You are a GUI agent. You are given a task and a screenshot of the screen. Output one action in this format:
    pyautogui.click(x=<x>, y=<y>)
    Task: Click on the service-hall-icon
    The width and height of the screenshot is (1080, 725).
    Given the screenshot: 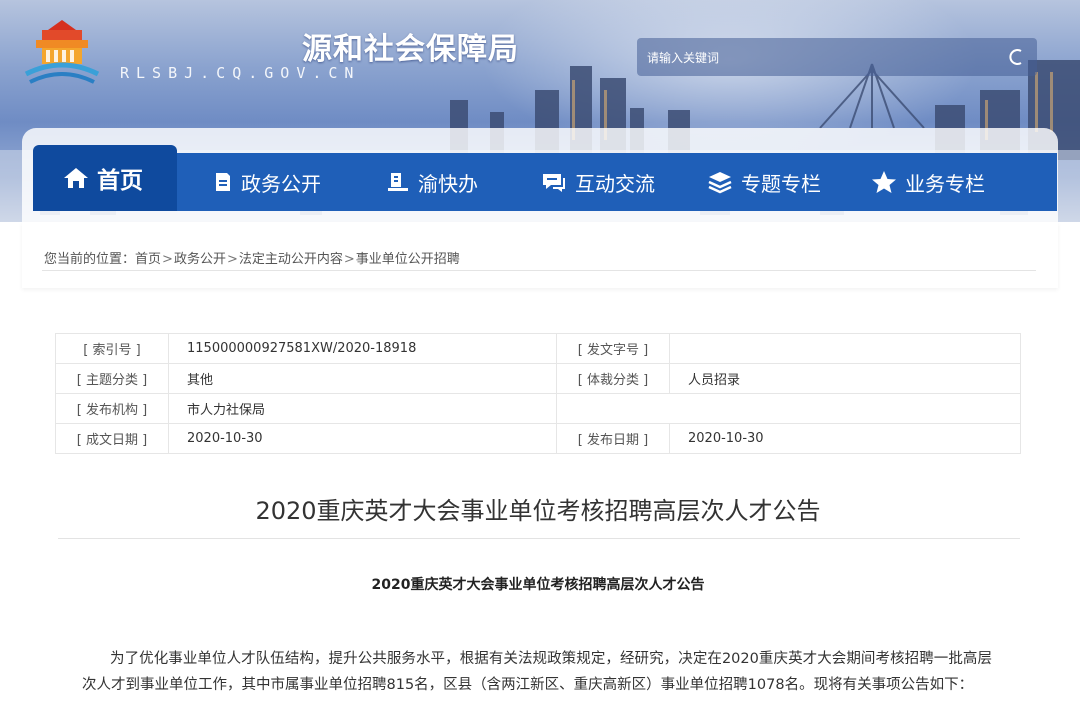 What is the action you would take?
    pyautogui.click(x=398, y=182)
    